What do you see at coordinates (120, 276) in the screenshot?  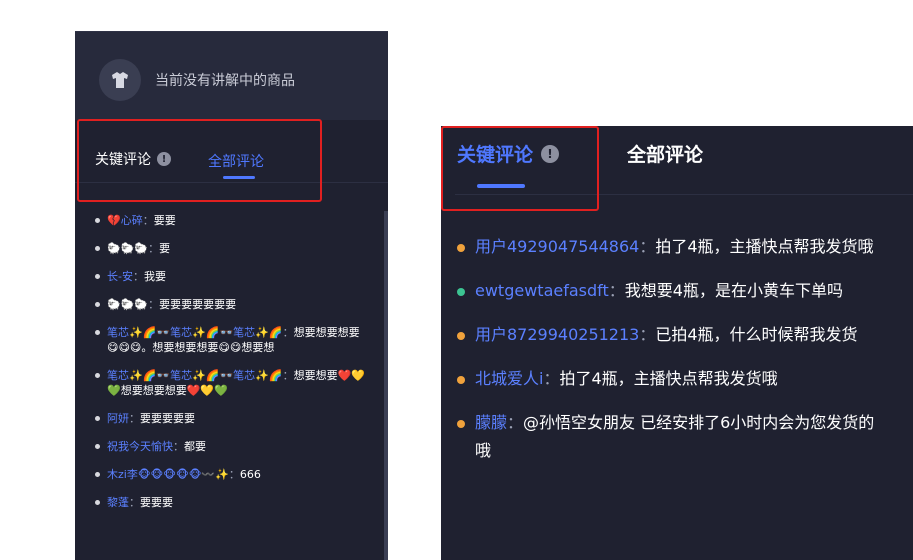 I see `comment-username: 长-安` at bounding box center [120, 276].